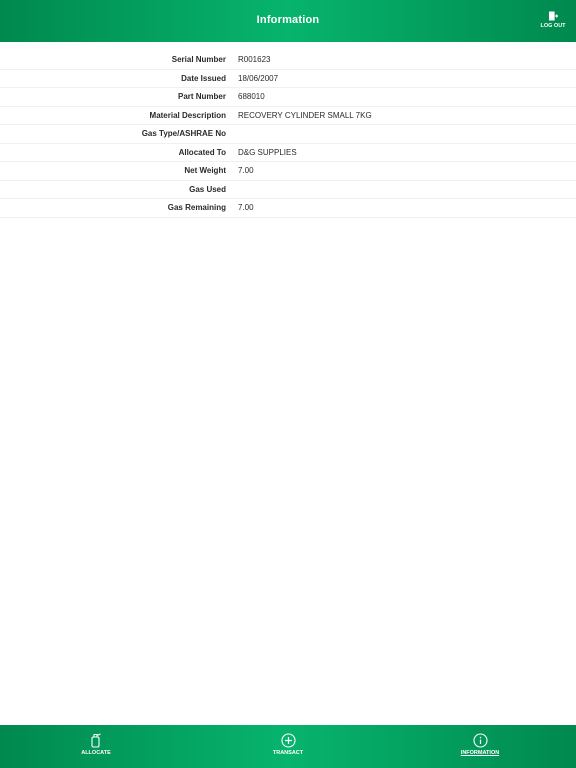 The height and width of the screenshot is (768, 576). Describe the element at coordinates (196, 207) in the screenshot. I see `info-label: Gas Remaining` at that location.